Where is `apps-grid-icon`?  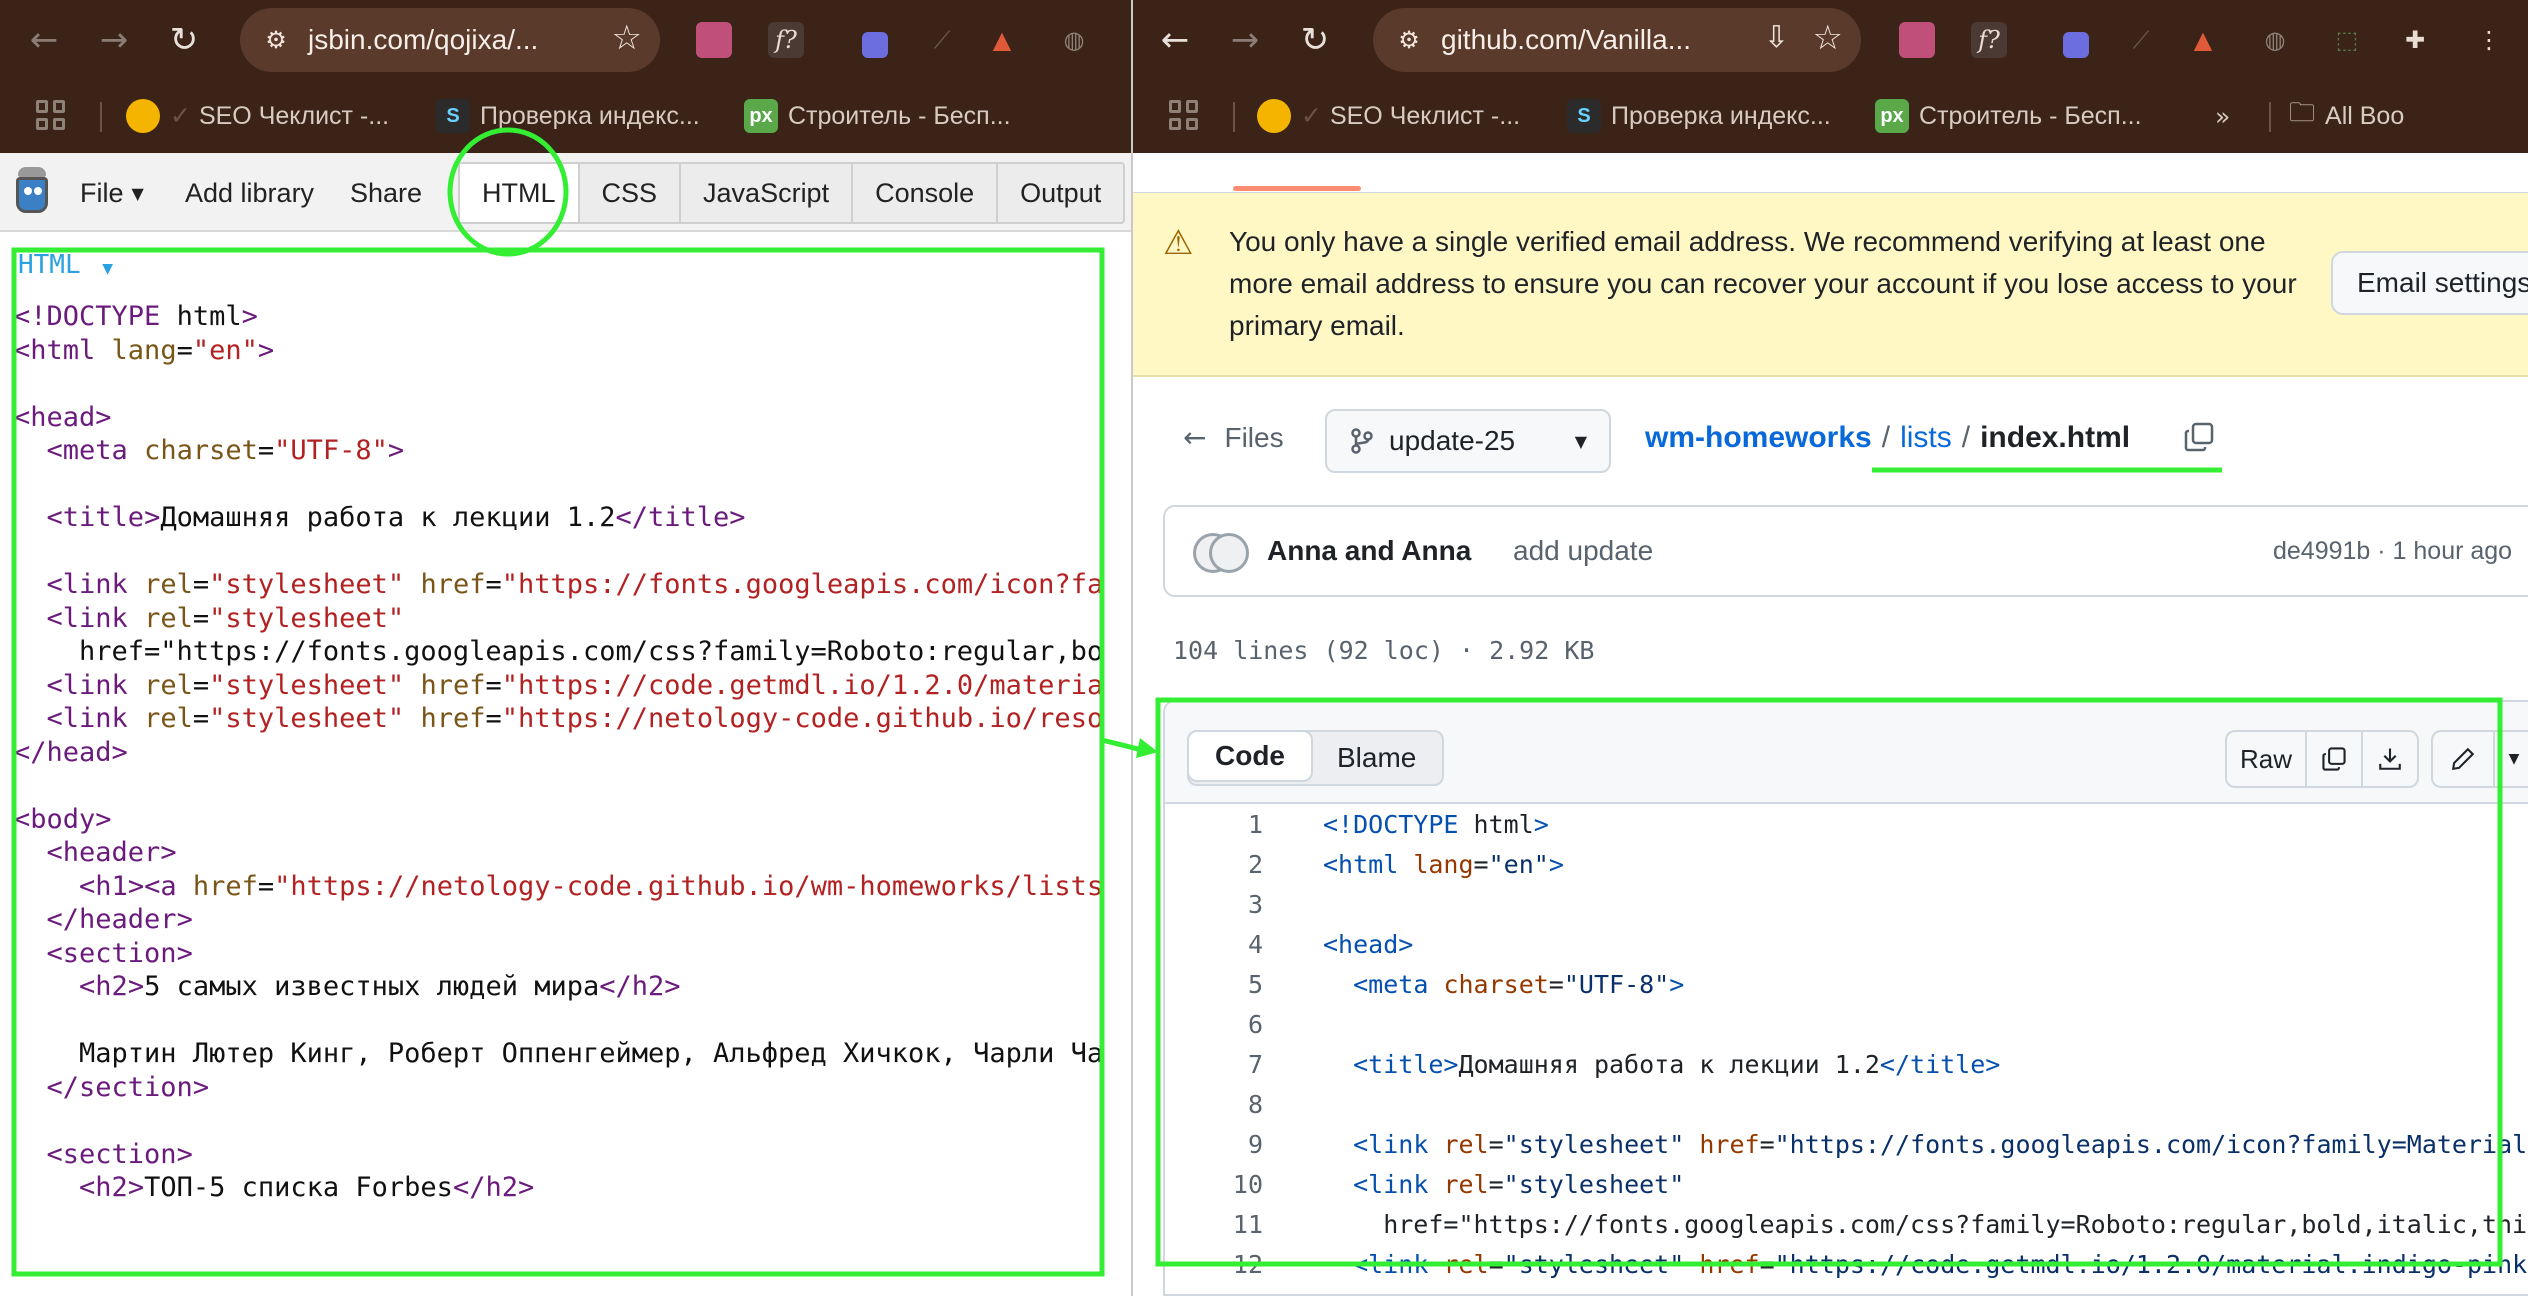 apps-grid-icon is located at coordinates (51, 115).